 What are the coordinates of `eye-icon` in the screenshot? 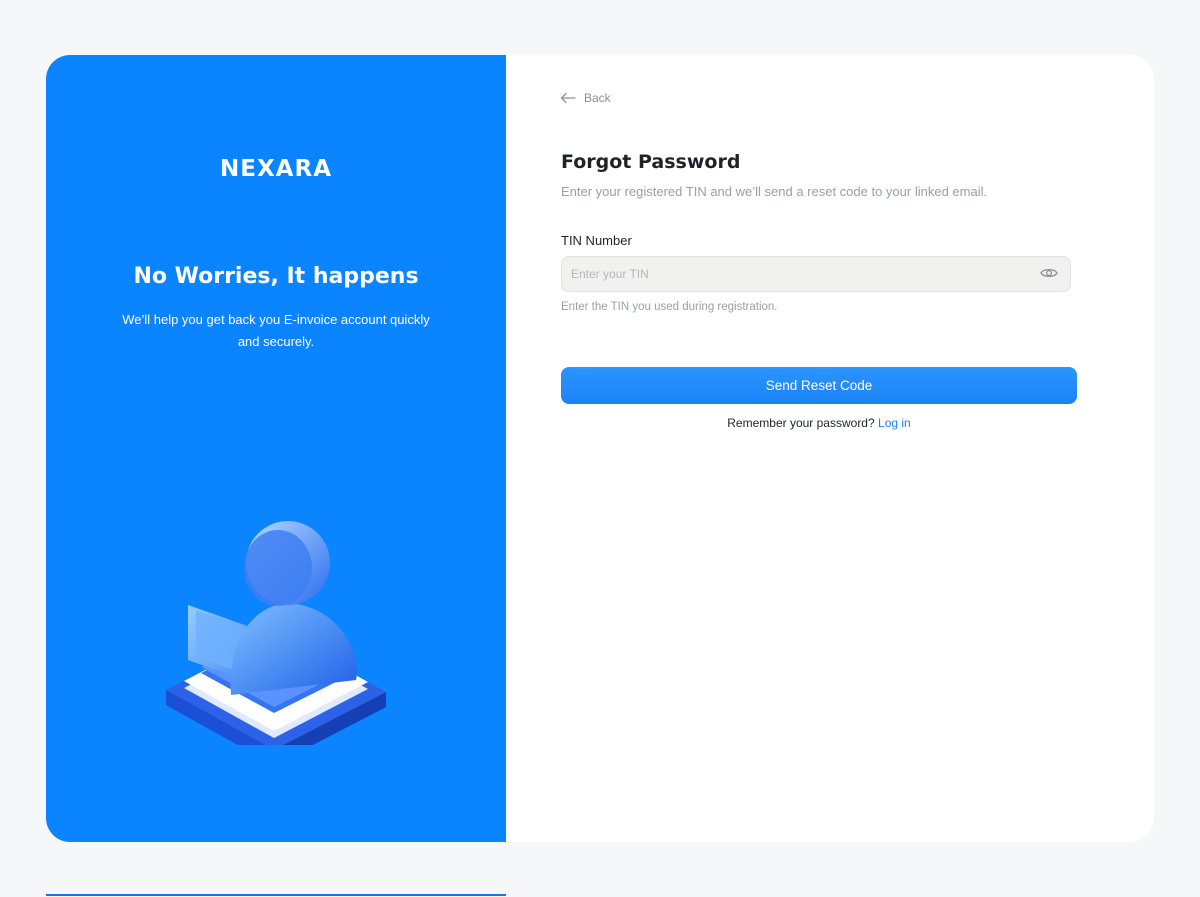 It's located at (1049, 273).